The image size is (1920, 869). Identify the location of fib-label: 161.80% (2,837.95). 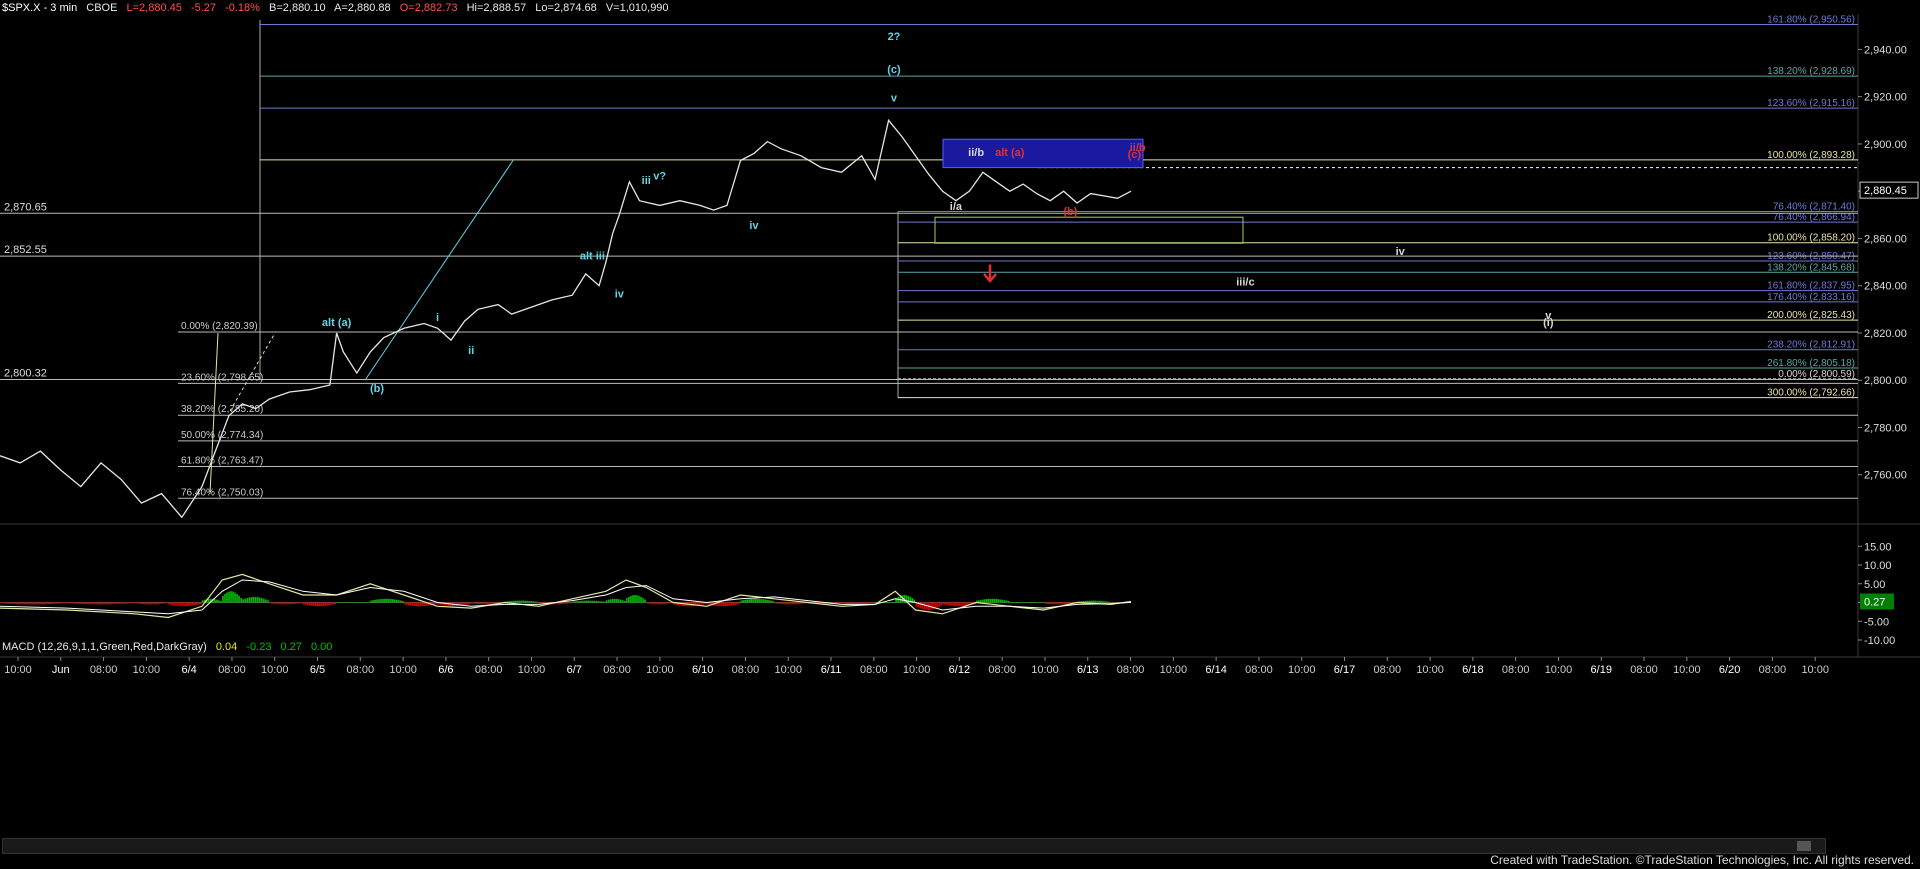
(1811, 286).